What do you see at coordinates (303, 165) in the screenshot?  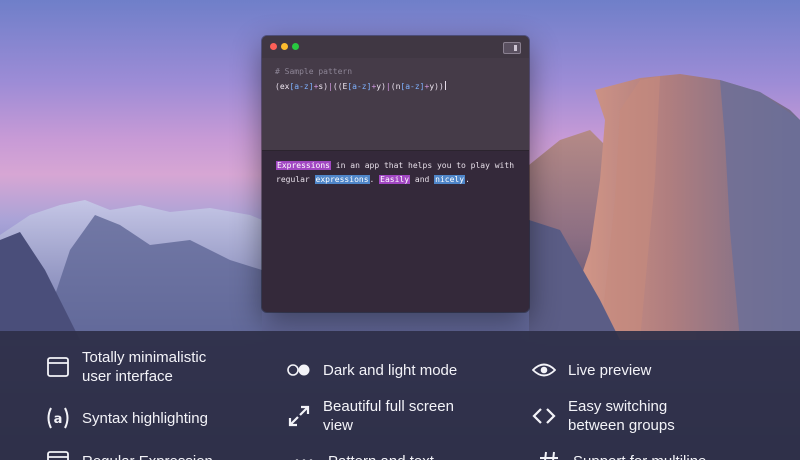 I see `match-highlight: Expressions` at bounding box center [303, 165].